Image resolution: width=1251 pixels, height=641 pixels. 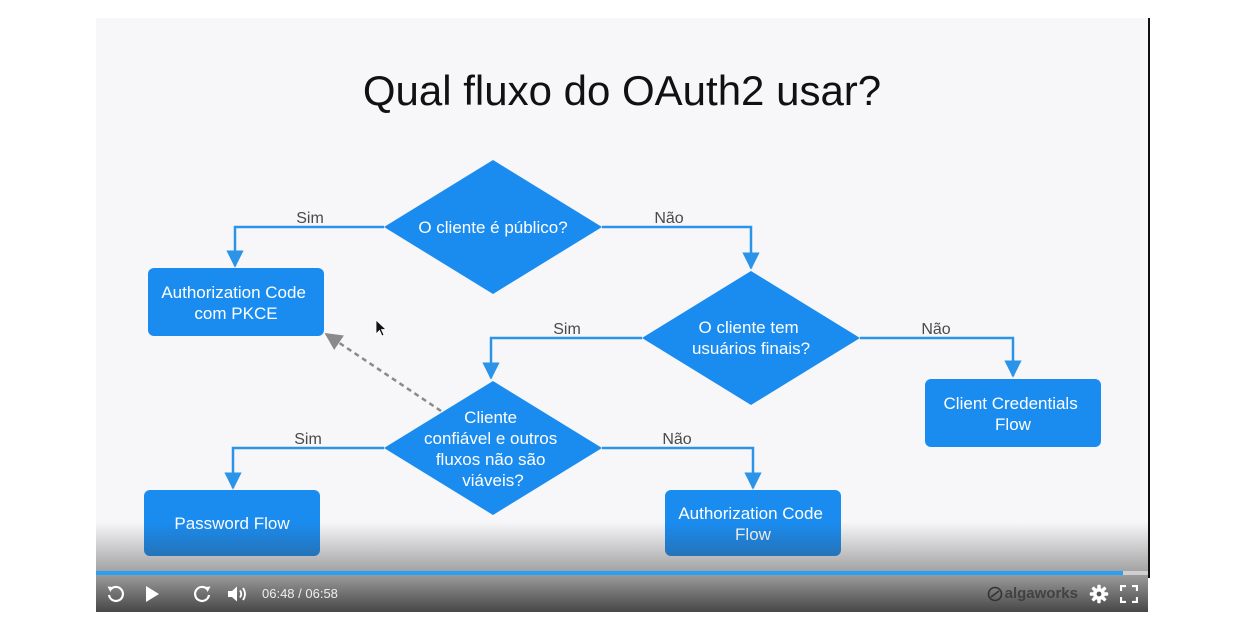 I want to click on edge-q3-yes, so click(x=304, y=468).